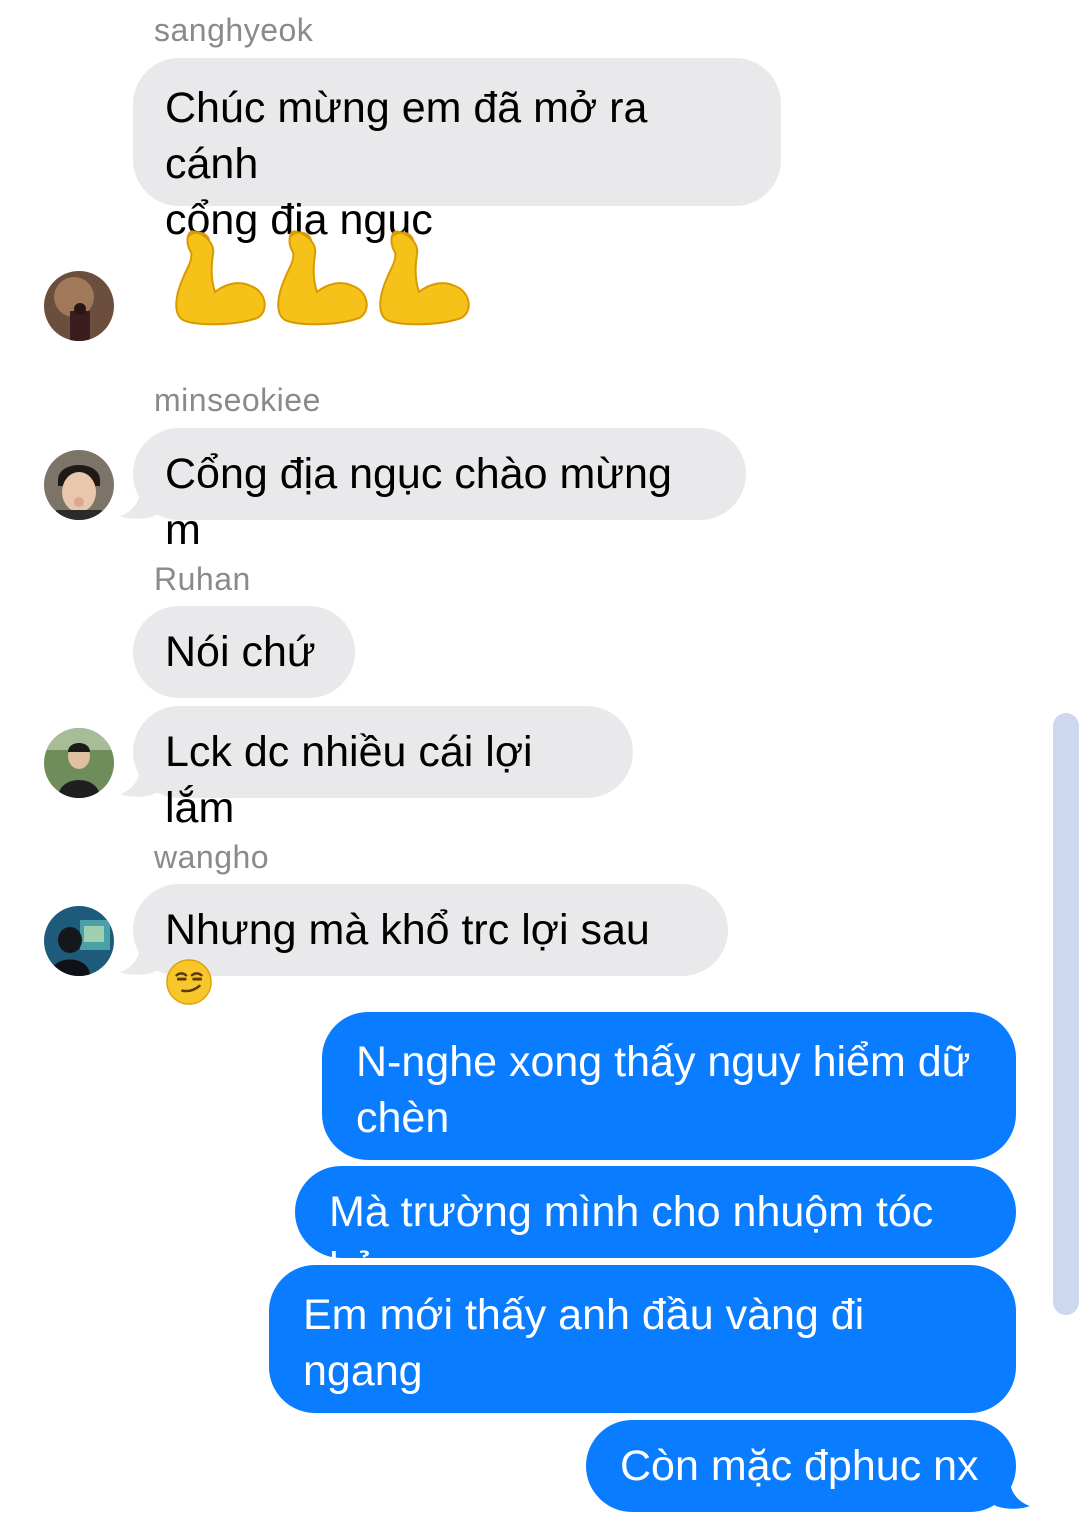 Image resolution: width=1080 pixels, height=1534 pixels. Describe the element at coordinates (1066, 1014) in the screenshot. I see `scrollbar` at that location.